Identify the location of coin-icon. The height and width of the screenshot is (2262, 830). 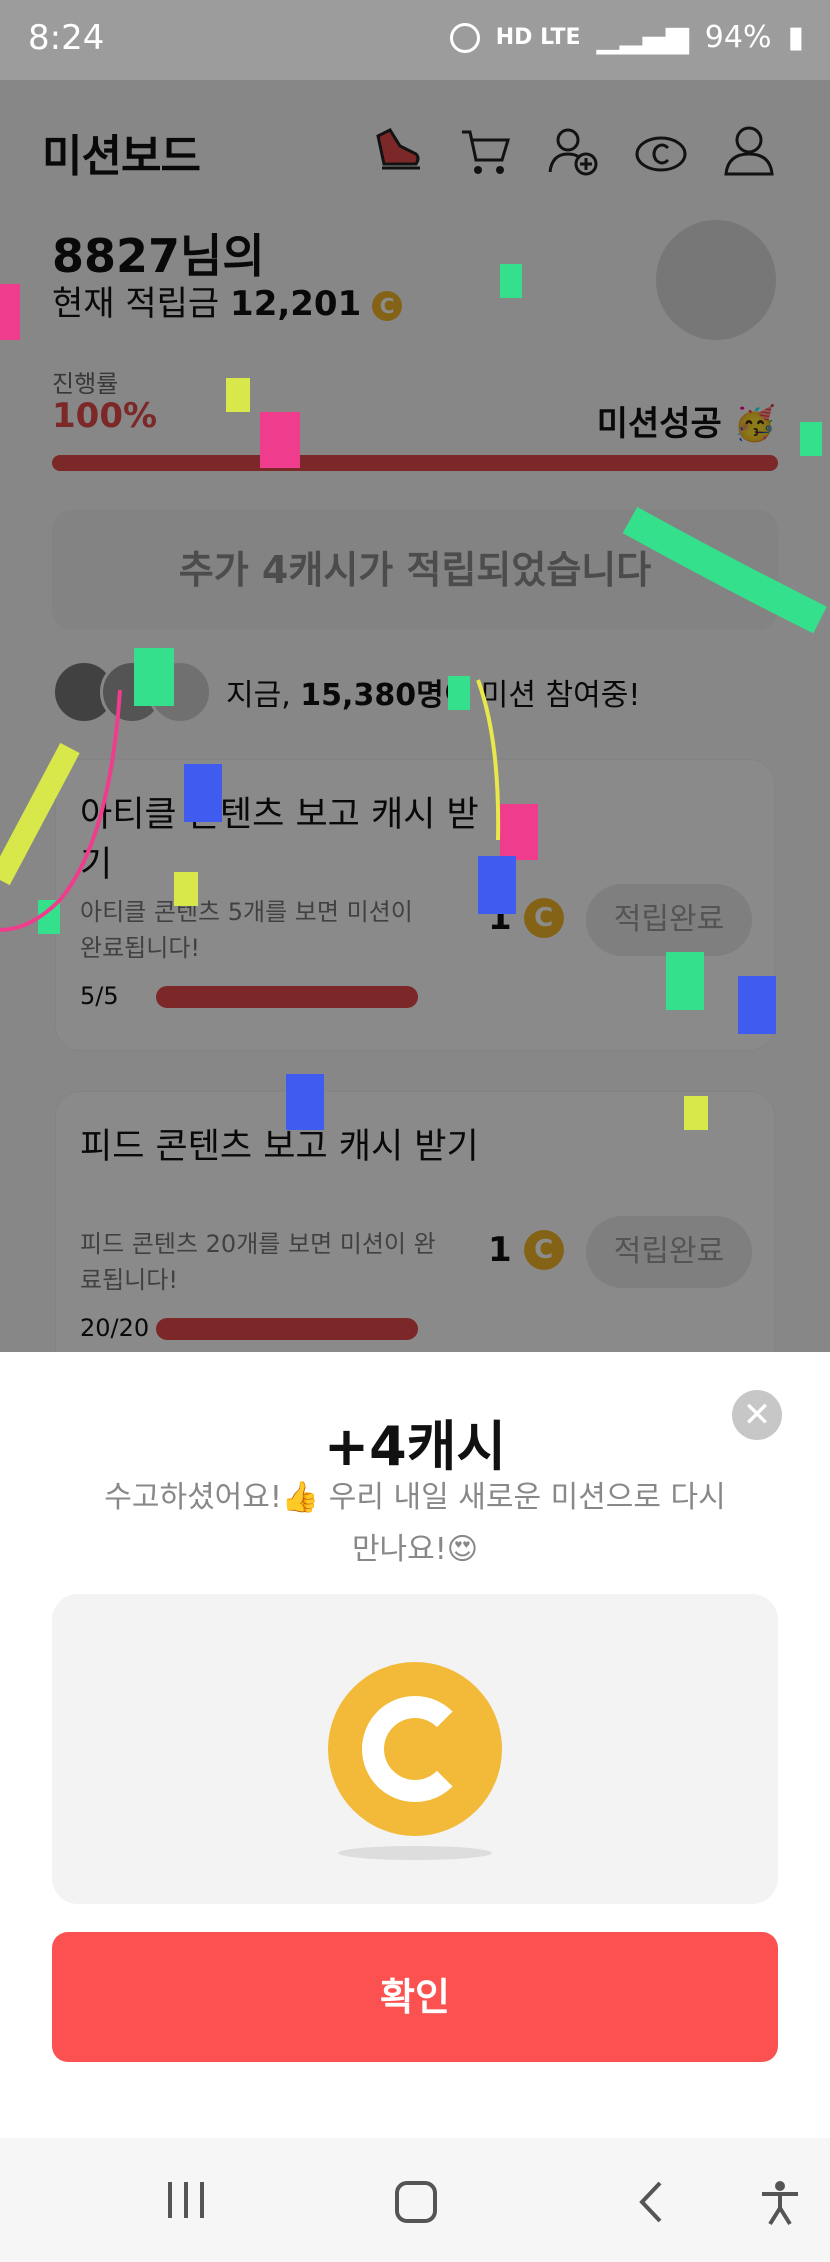
(415, 1749).